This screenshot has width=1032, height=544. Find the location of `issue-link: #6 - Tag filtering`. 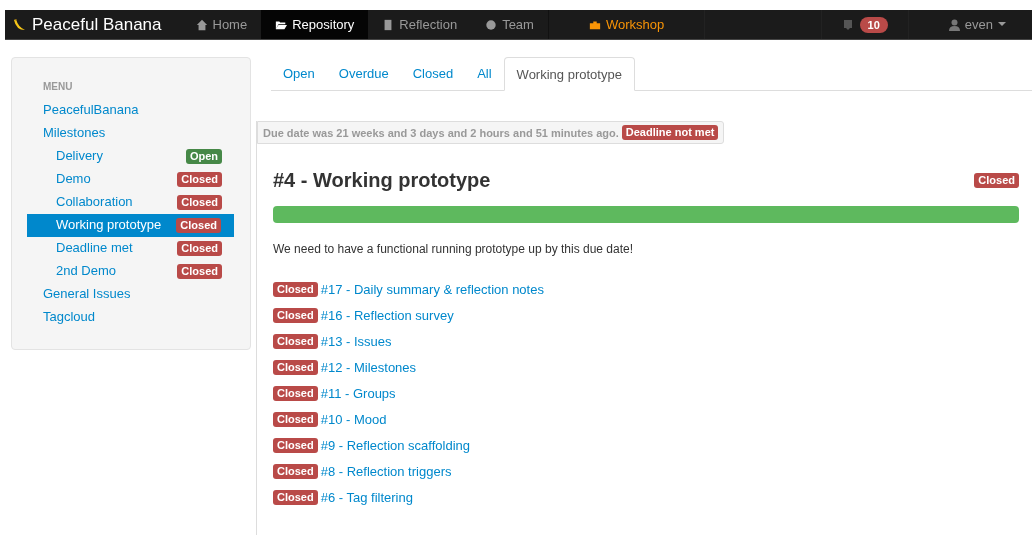

issue-link: #6 - Tag filtering is located at coordinates (366, 497).